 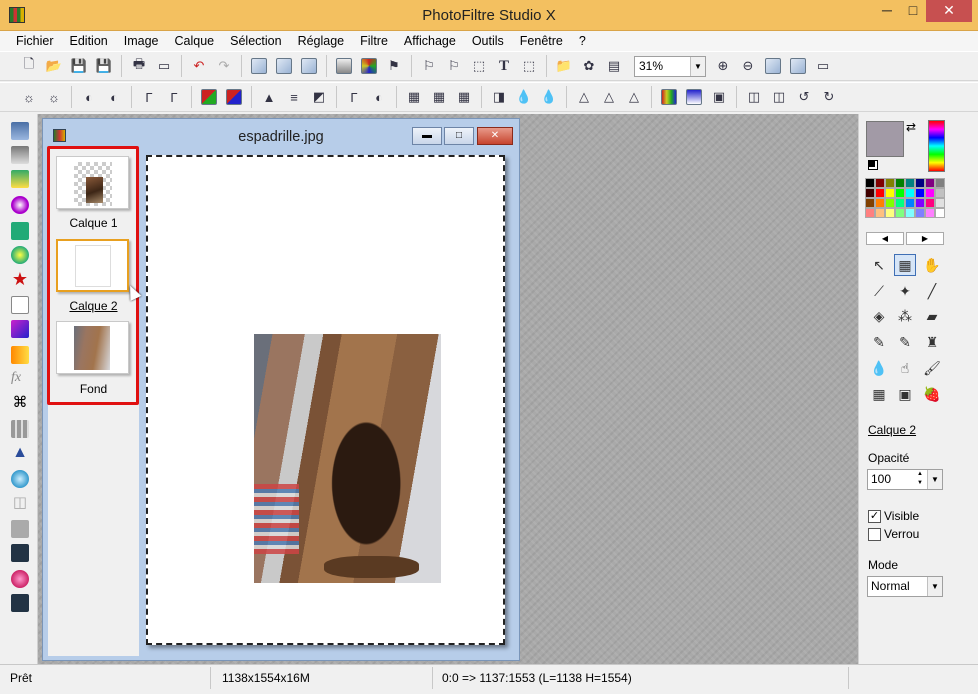 What do you see at coordinates (584, 97) in the screenshot?
I see `filter-5-icon: △` at bounding box center [584, 97].